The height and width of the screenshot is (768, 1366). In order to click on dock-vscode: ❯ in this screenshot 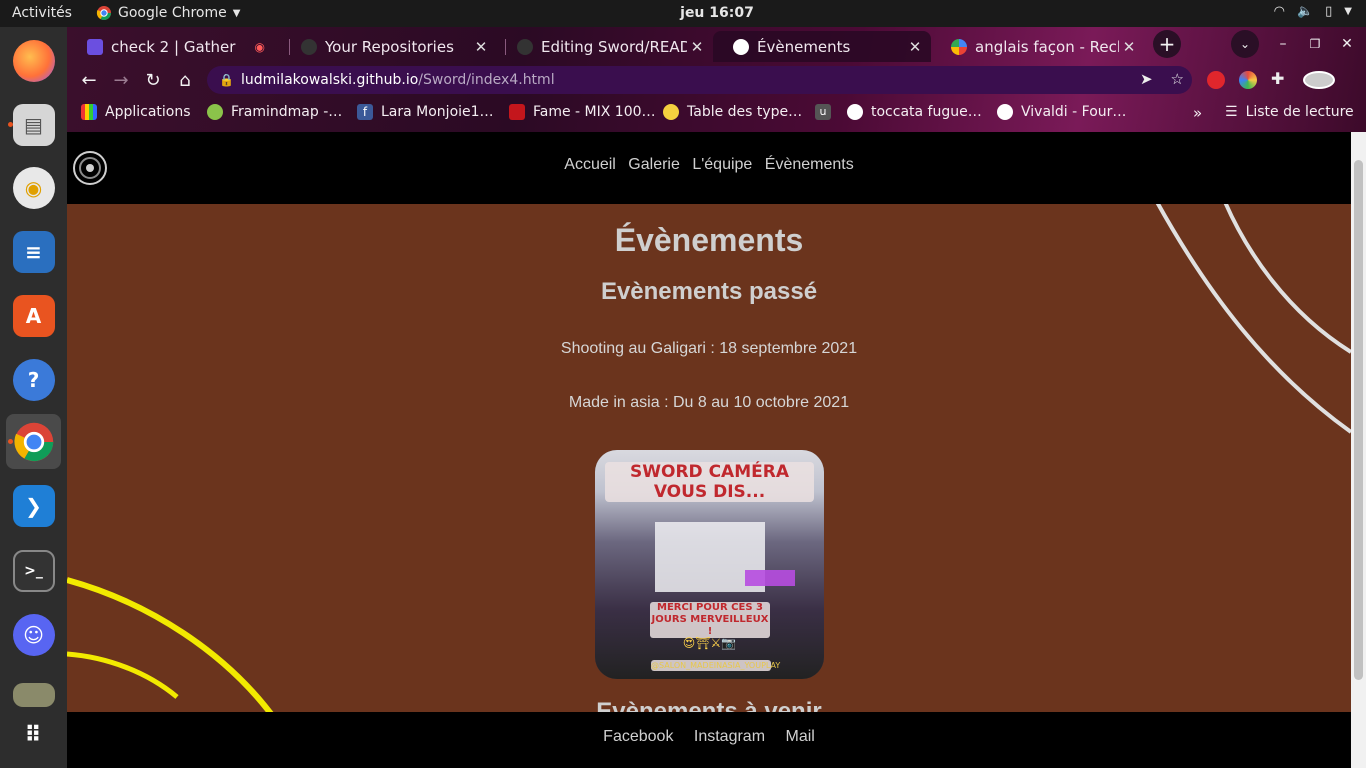, I will do `click(33, 505)`.